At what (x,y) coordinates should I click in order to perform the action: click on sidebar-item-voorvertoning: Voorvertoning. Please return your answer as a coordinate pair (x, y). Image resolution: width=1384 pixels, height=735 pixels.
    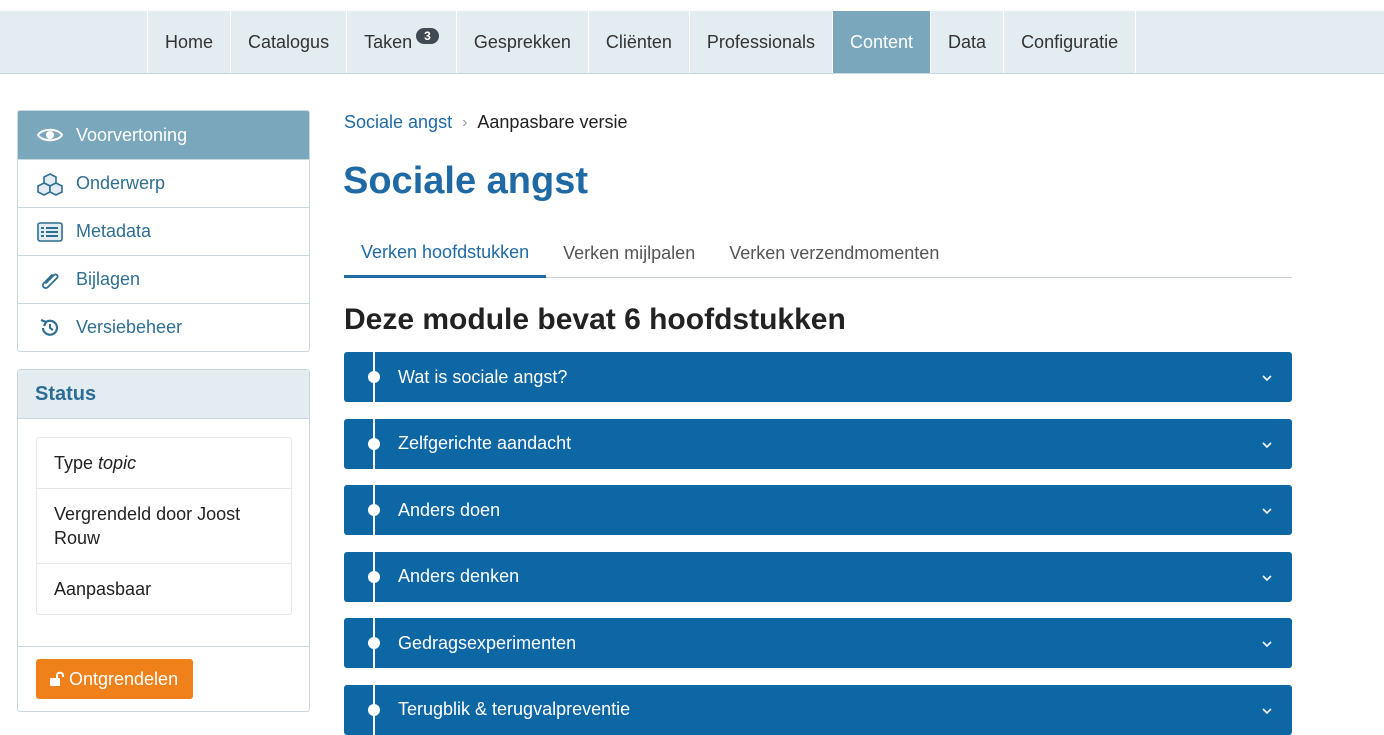
    Looking at the image, I should click on (163, 135).